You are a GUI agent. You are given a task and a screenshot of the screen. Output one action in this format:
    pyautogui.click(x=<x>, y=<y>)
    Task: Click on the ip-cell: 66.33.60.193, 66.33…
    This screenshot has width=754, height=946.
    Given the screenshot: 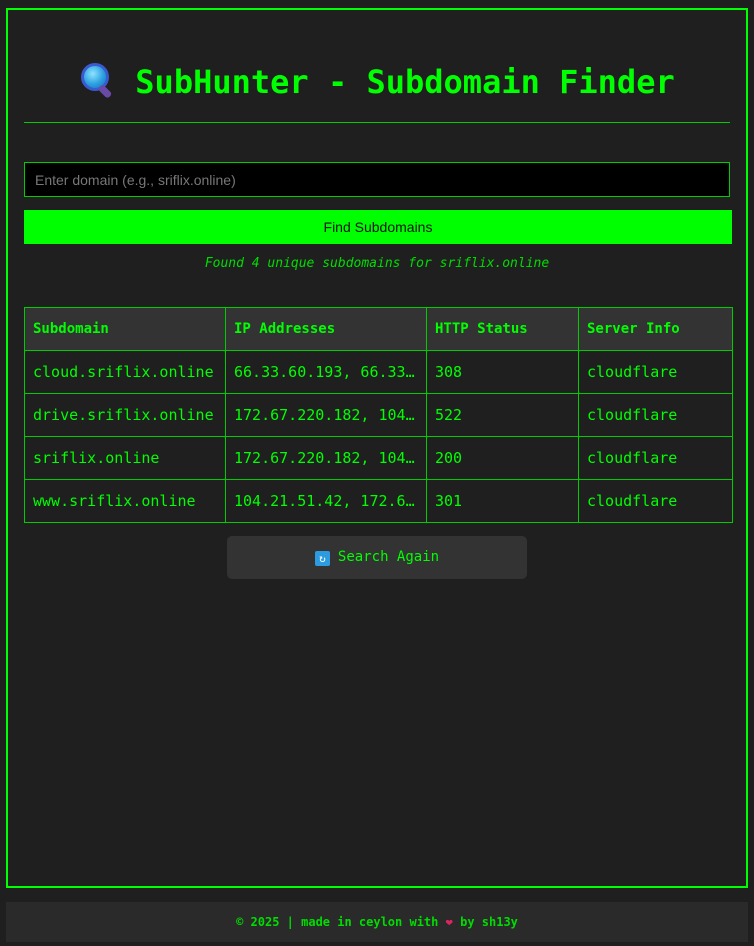 What is the action you would take?
    pyautogui.click(x=326, y=372)
    